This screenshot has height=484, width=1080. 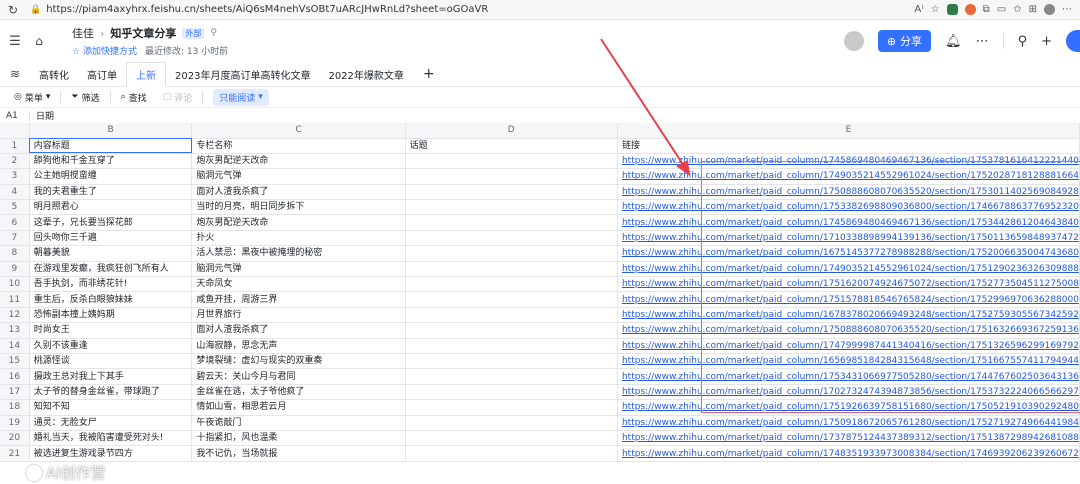 What do you see at coordinates (298, 299) in the screenshot?
I see `cell-column: 咸鱼开挂，周游三界` at bounding box center [298, 299].